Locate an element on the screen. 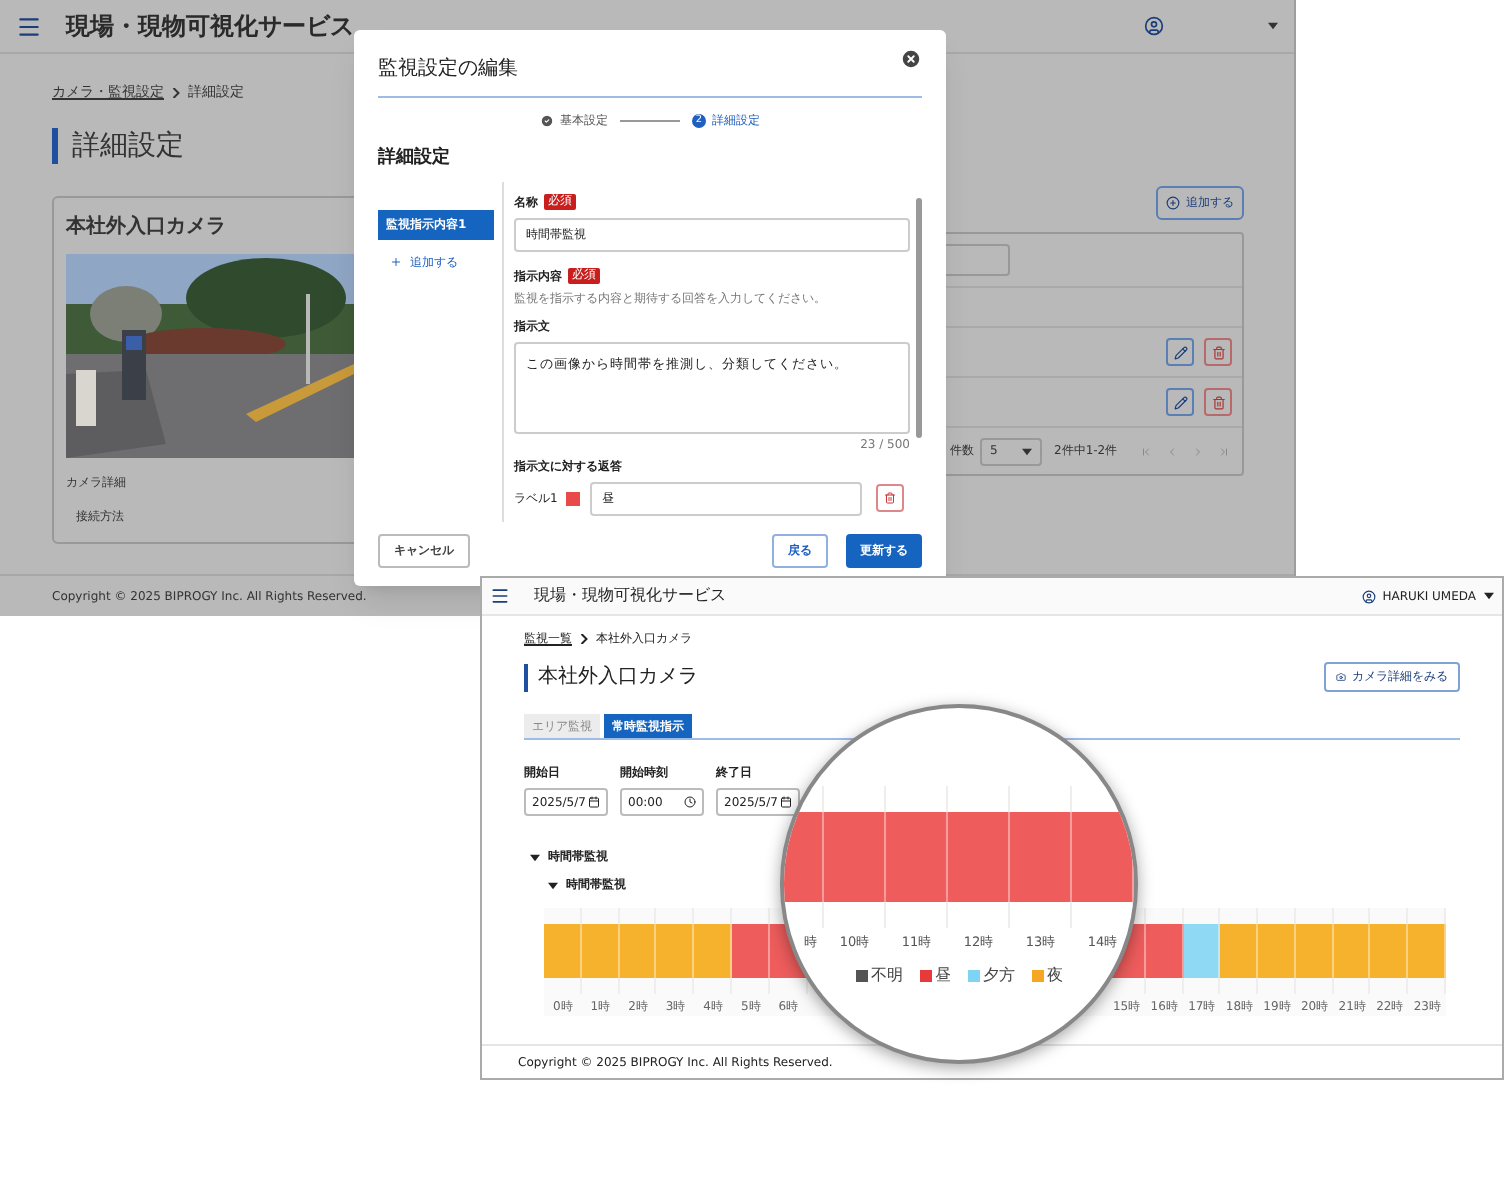  camera-icon is located at coordinates (1341, 677).